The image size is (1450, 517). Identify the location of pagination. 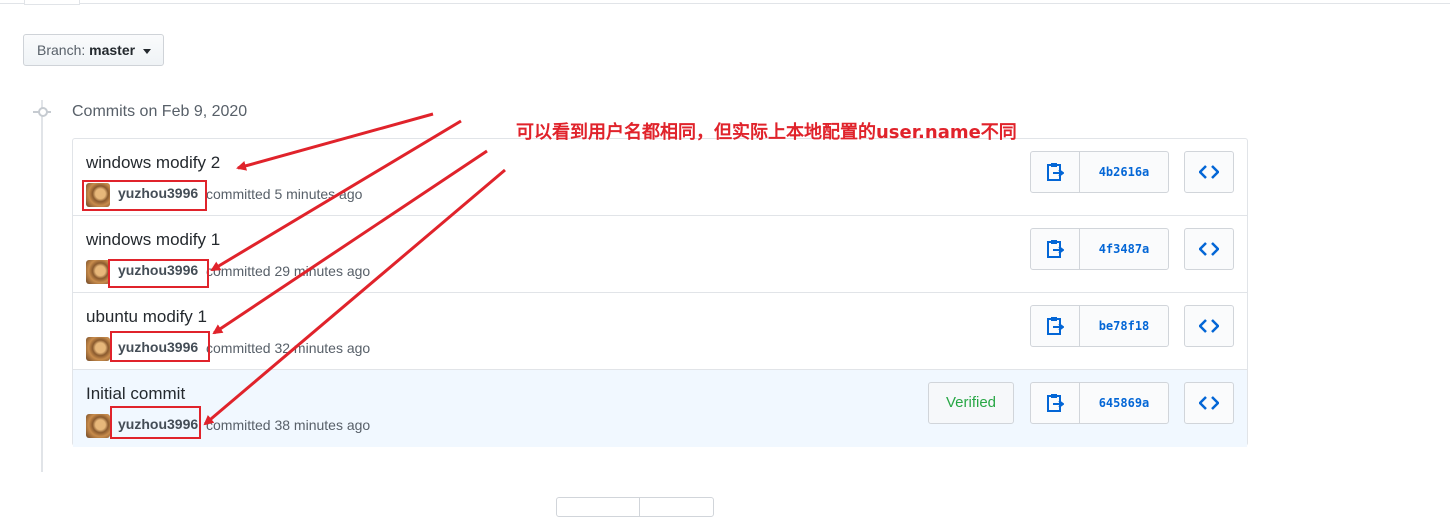
(635, 507).